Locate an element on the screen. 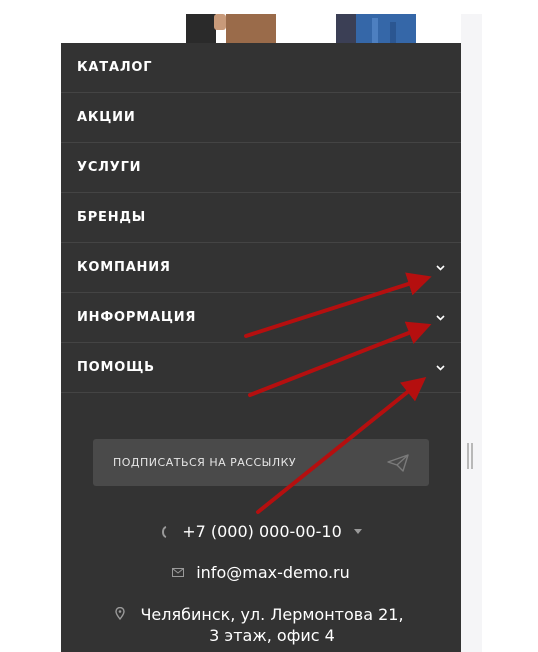 The width and height of the screenshot is (538, 652). menu-item-information: ИНФОРМАЦИЯ is located at coordinates (261, 318).